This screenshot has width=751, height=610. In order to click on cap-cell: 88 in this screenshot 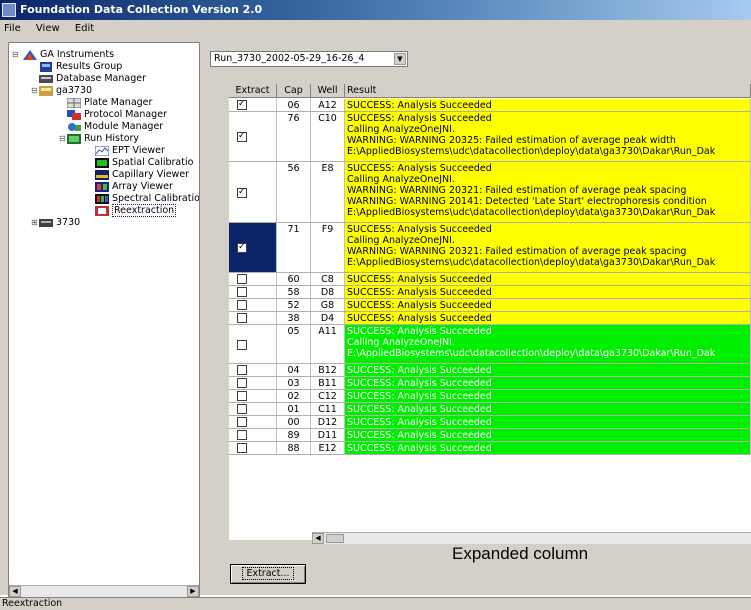, I will do `click(294, 448)`.